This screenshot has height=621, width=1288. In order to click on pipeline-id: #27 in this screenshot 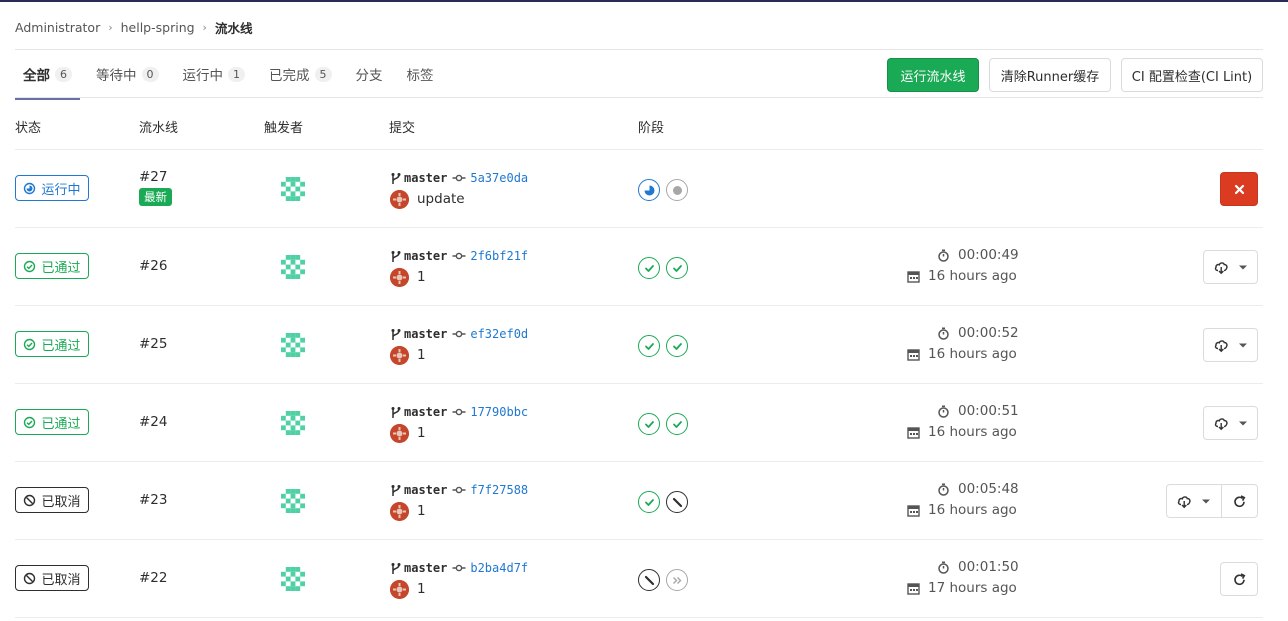, I will do `click(153, 177)`.